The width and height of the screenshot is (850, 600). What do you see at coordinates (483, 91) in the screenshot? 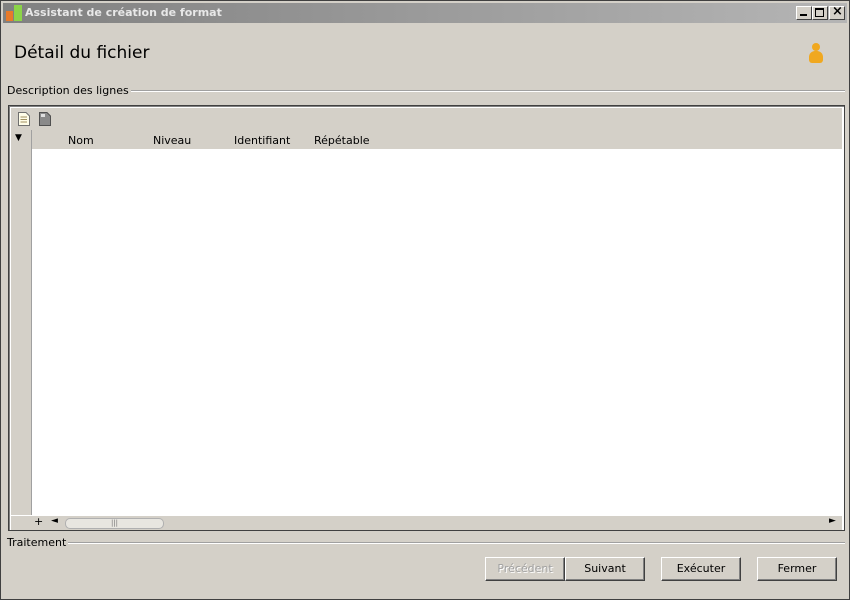
I see `lines-group-border` at bounding box center [483, 91].